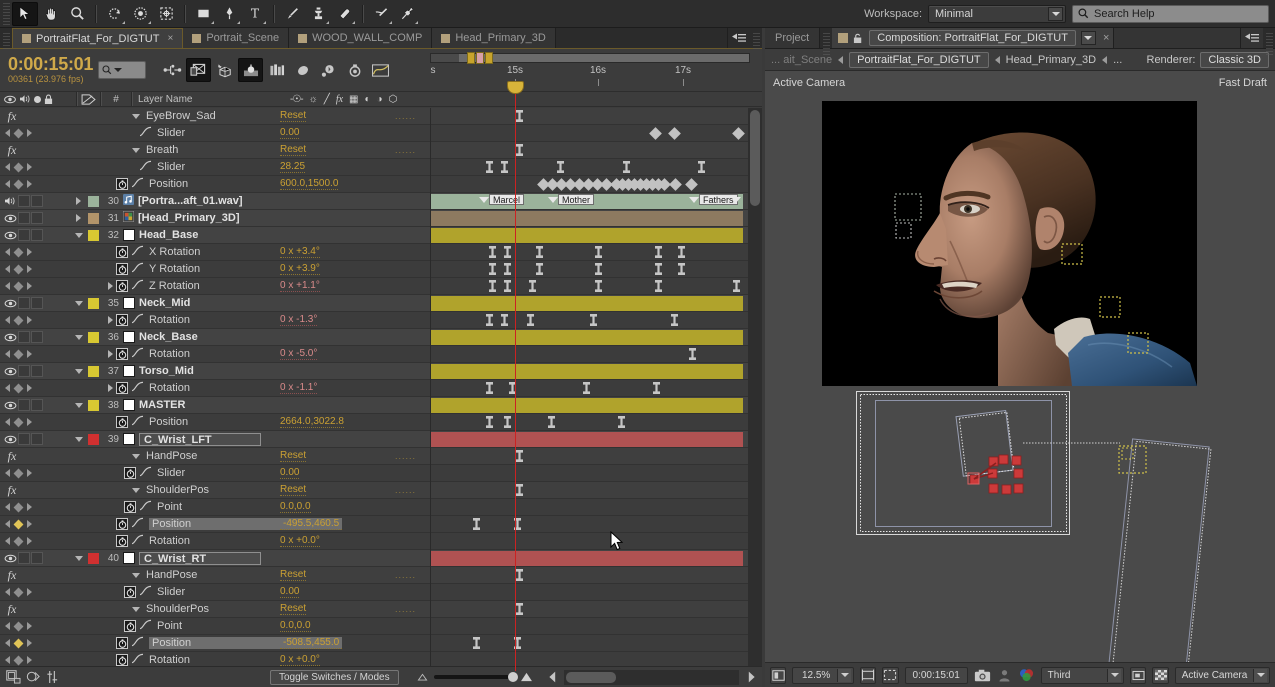  What do you see at coordinates (778, 675) in the screenshot?
I see `always-preview-this-view-button` at bounding box center [778, 675].